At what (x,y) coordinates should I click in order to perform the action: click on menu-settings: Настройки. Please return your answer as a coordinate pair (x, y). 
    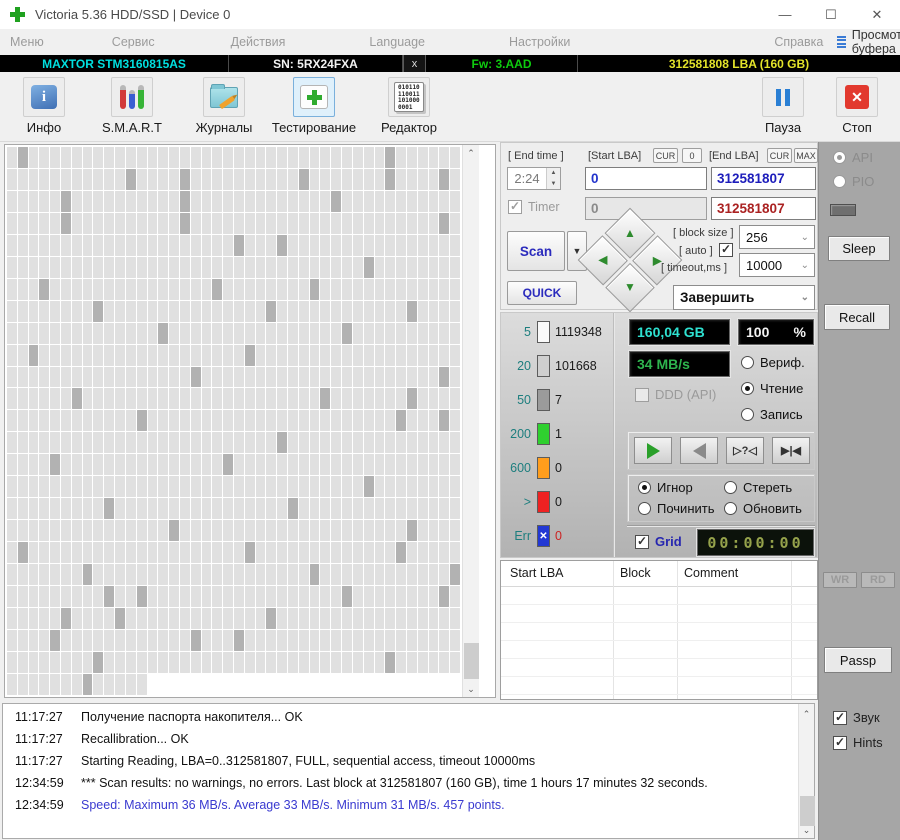
    Looking at the image, I should click on (539, 42).